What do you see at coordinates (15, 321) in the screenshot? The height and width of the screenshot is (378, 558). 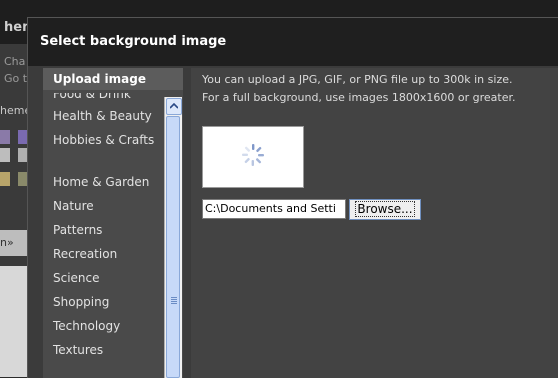 I see `background-thumbnail` at bounding box center [15, 321].